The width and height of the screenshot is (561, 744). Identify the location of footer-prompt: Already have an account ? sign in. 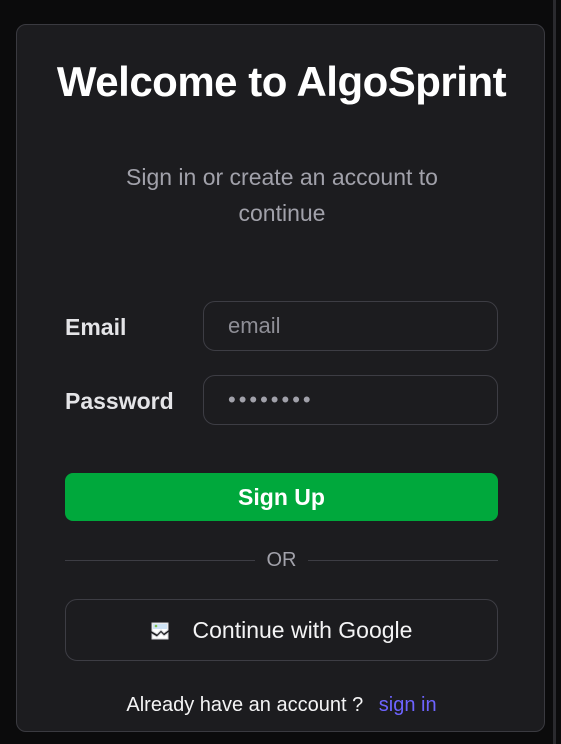
(281, 705).